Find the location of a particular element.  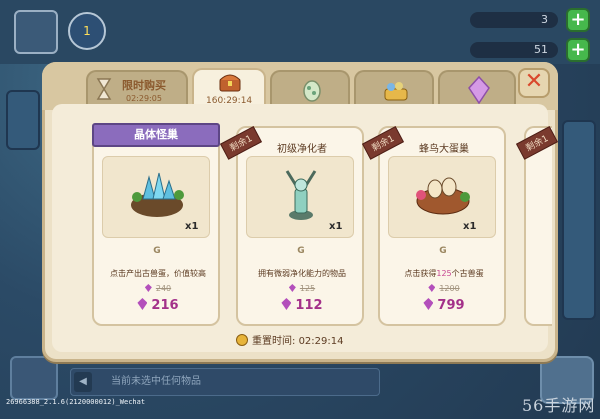

tab-food is located at coordinates (394, 89).